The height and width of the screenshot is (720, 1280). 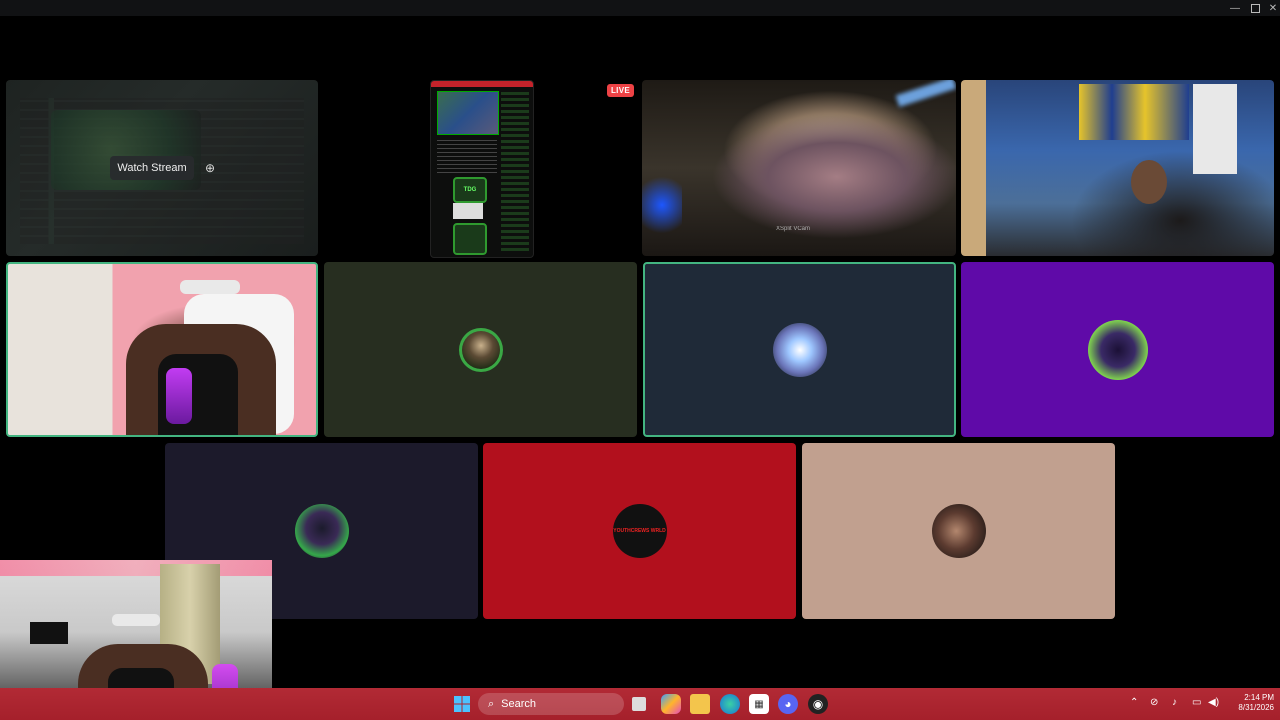 I want to click on avatar-tile-beige, so click(x=958, y=531).